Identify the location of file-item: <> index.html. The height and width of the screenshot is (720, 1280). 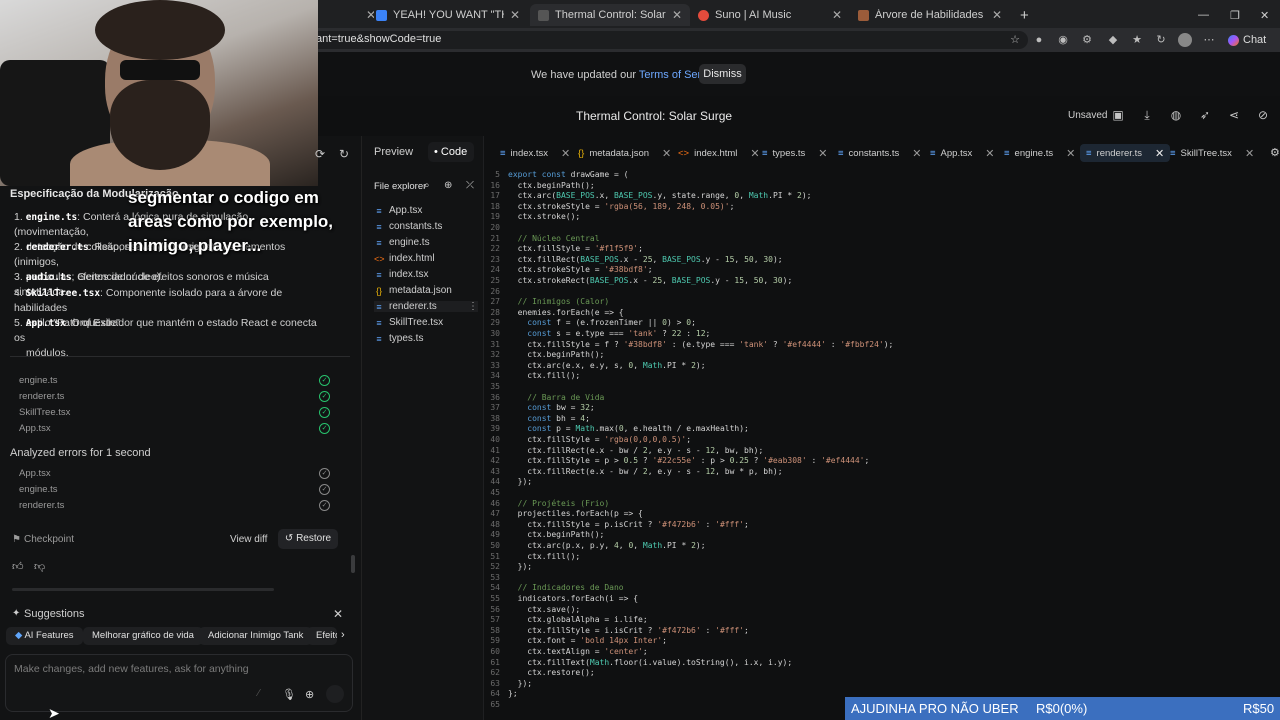
(426, 258).